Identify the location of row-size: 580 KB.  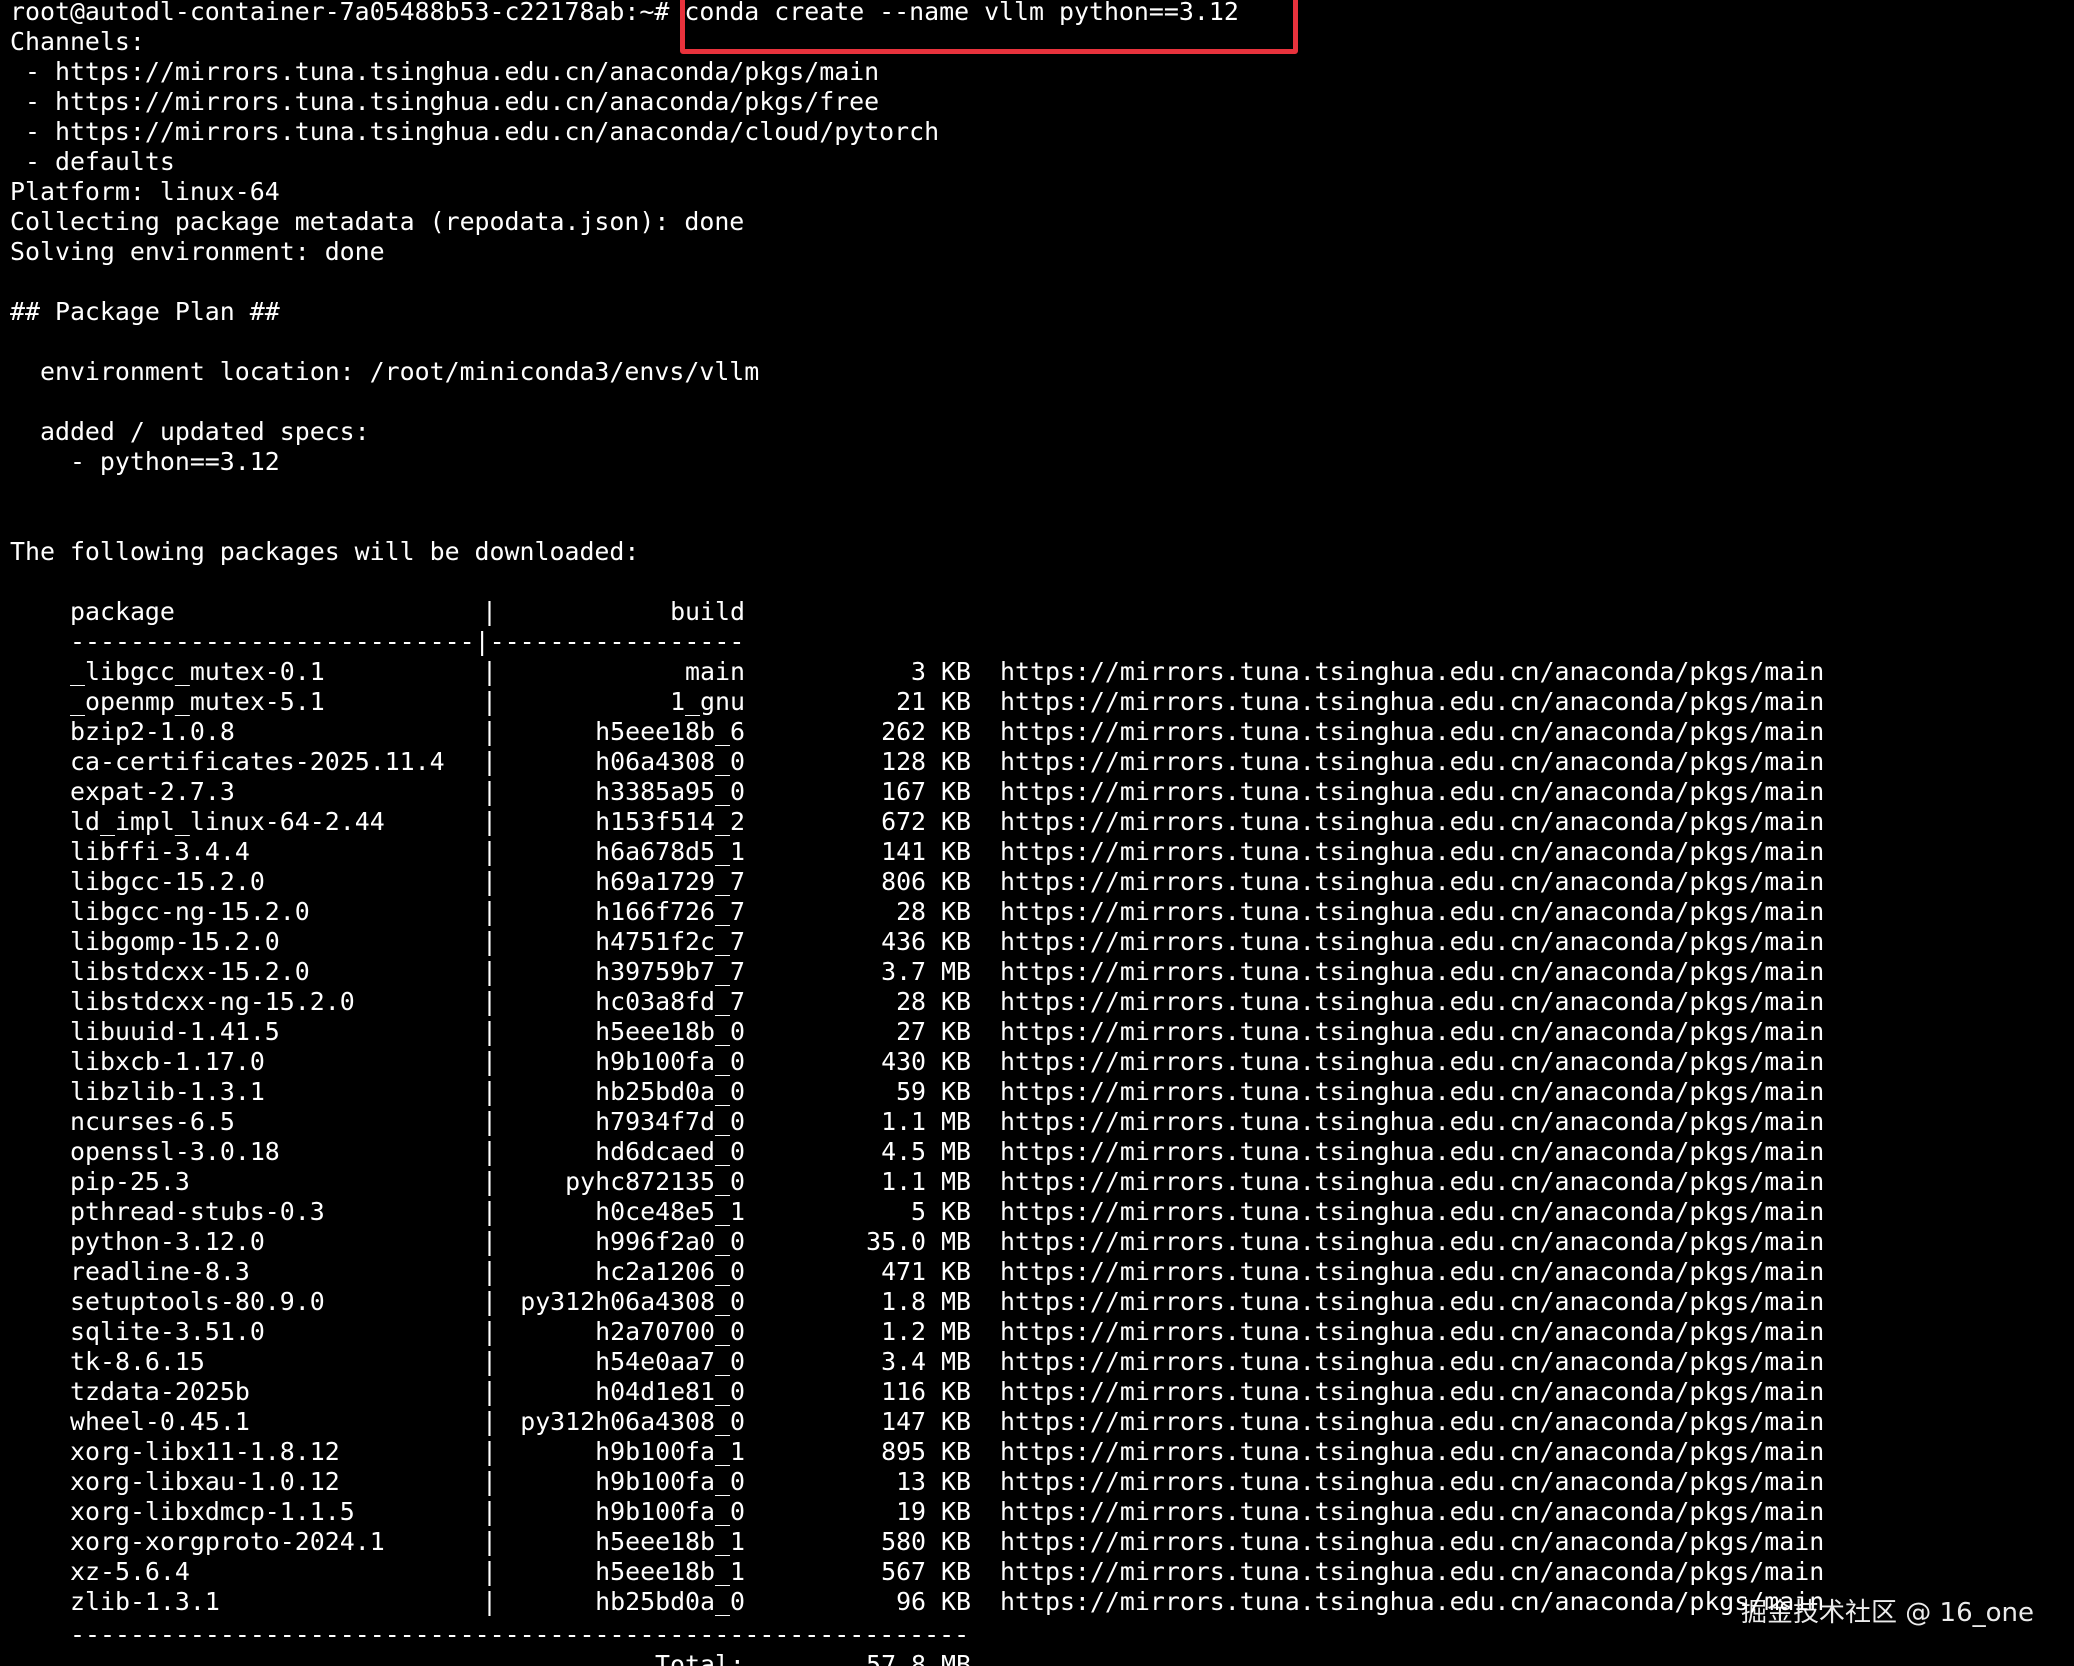
(926, 1541).